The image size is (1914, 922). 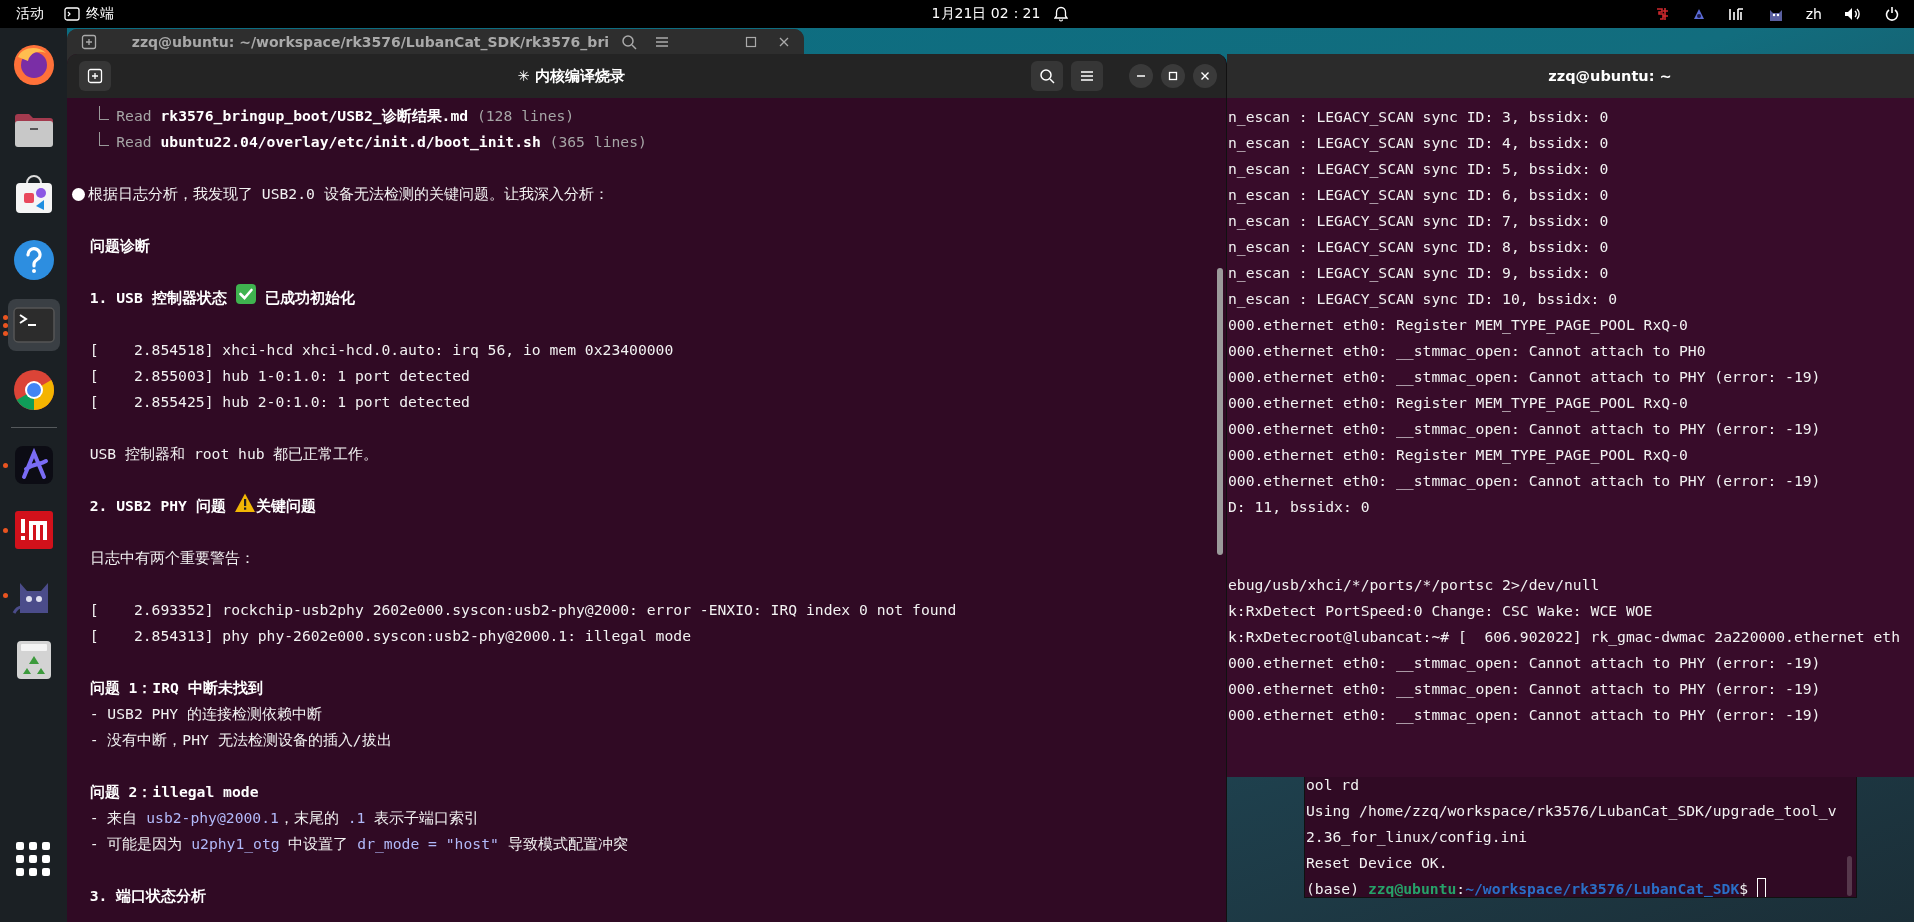 What do you see at coordinates (245, 294) in the screenshot?
I see `check-icon` at bounding box center [245, 294].